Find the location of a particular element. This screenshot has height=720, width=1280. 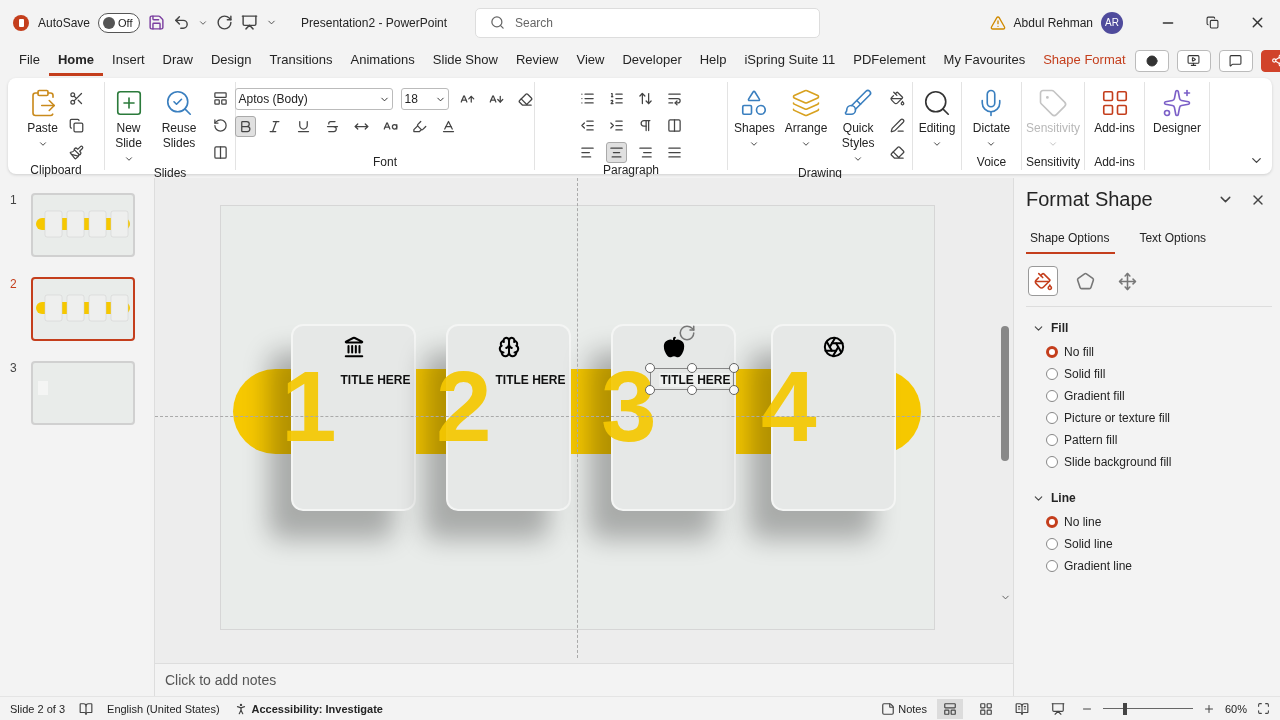

section-title: Line is located at coordinates (1063, 498).